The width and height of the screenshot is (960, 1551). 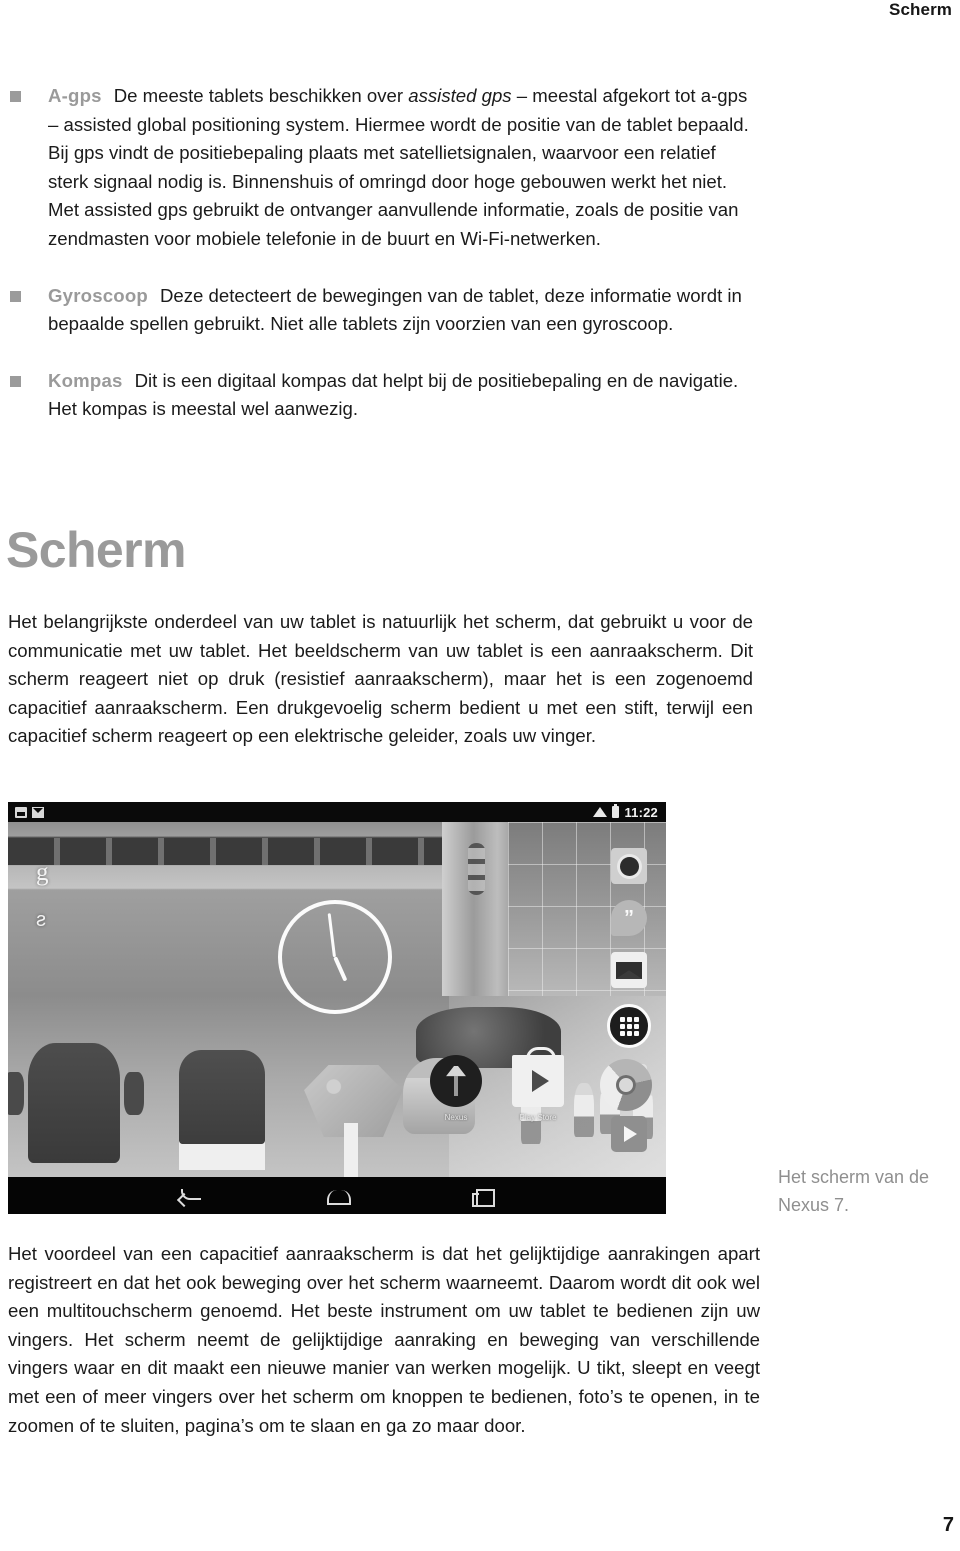 I want to click on bullet-text-segment: De meeste tablets beschikken over, so click(x=261, y=95).